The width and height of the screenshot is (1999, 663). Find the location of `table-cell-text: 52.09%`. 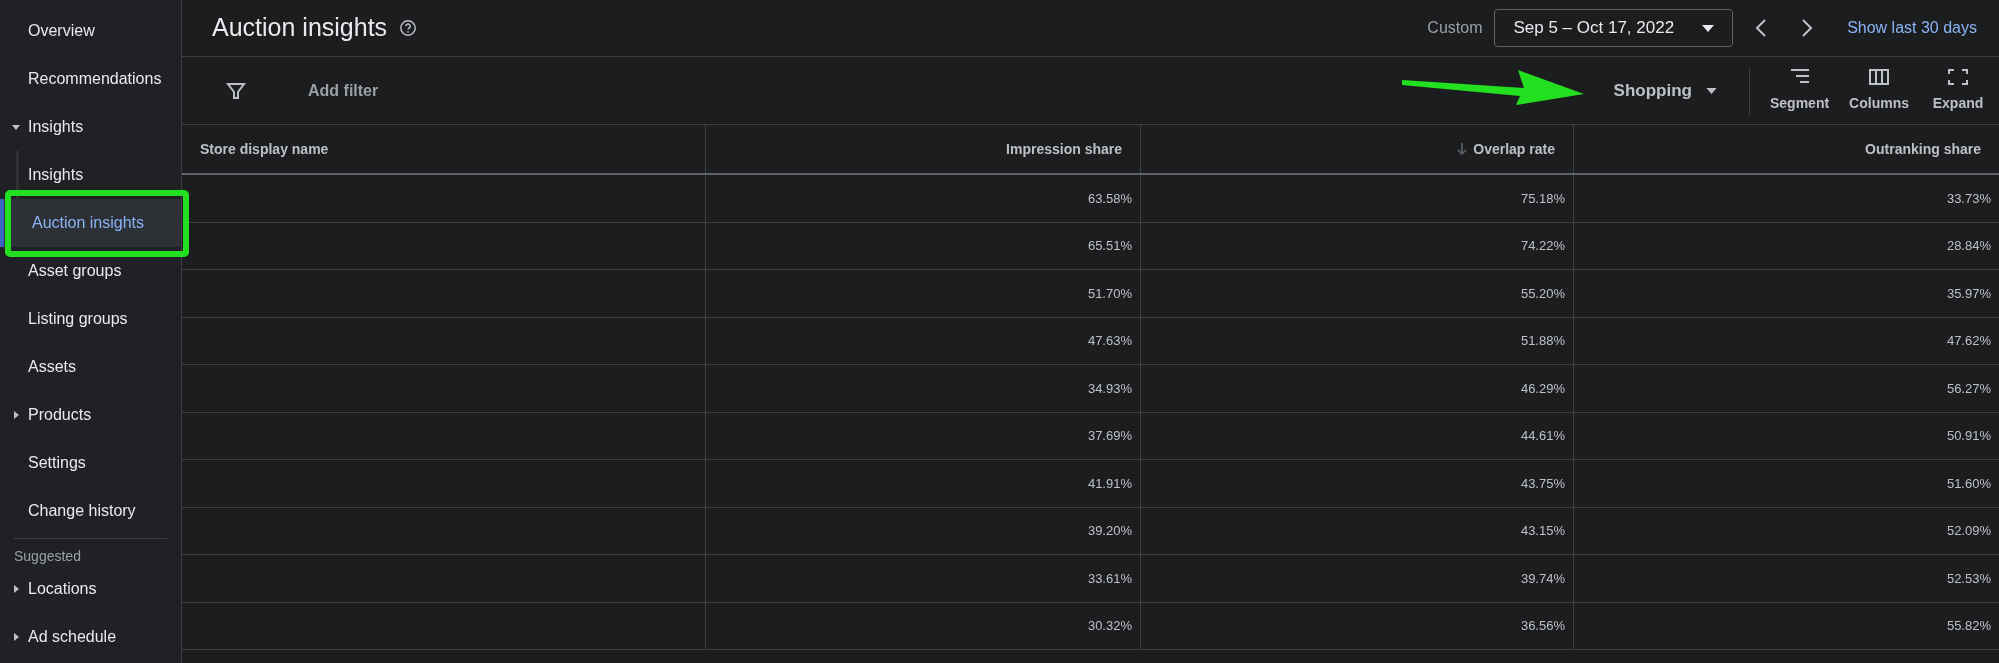

table-cell-text: 52.09% is located at coordinates (1968, 531).